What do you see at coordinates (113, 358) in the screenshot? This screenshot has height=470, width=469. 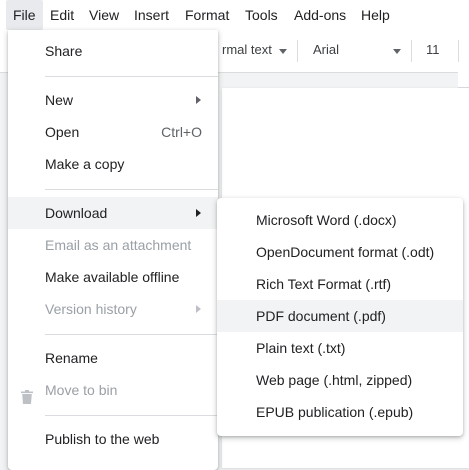 I see `file-menu-rename: Rename` at bounding box center [113, 358].